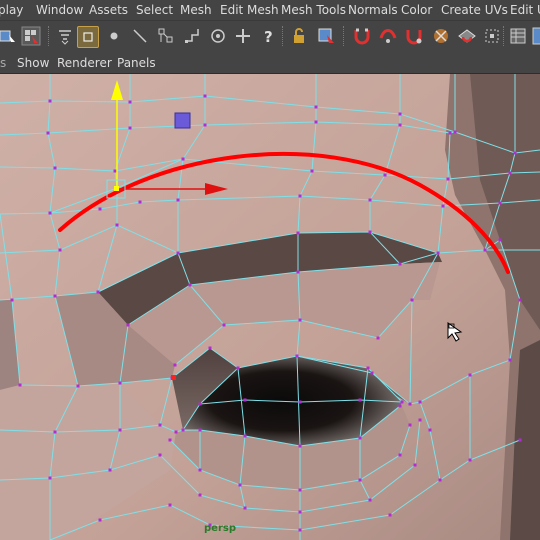  What do you see at coordinates (218, 36) in the screenshot?
I see `move-tool-icon` at bounding box center [218, 36].